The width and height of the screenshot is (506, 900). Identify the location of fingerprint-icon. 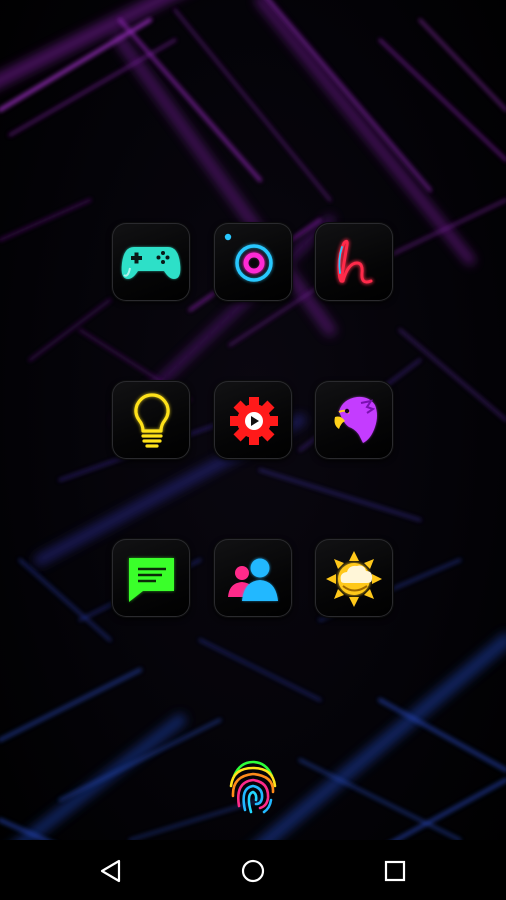
(253, 787).